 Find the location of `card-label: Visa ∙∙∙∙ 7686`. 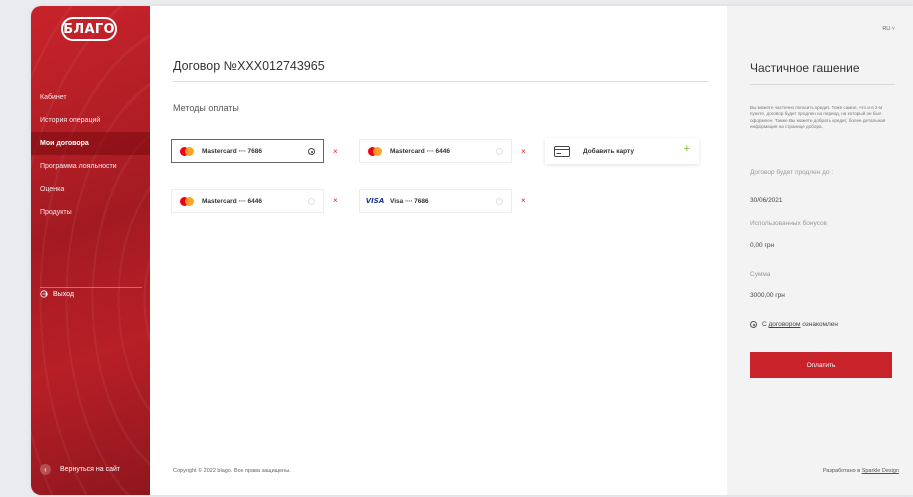

card-label: Visa ∙∙∙∙ 7686 is located at coordinates (409, 201).